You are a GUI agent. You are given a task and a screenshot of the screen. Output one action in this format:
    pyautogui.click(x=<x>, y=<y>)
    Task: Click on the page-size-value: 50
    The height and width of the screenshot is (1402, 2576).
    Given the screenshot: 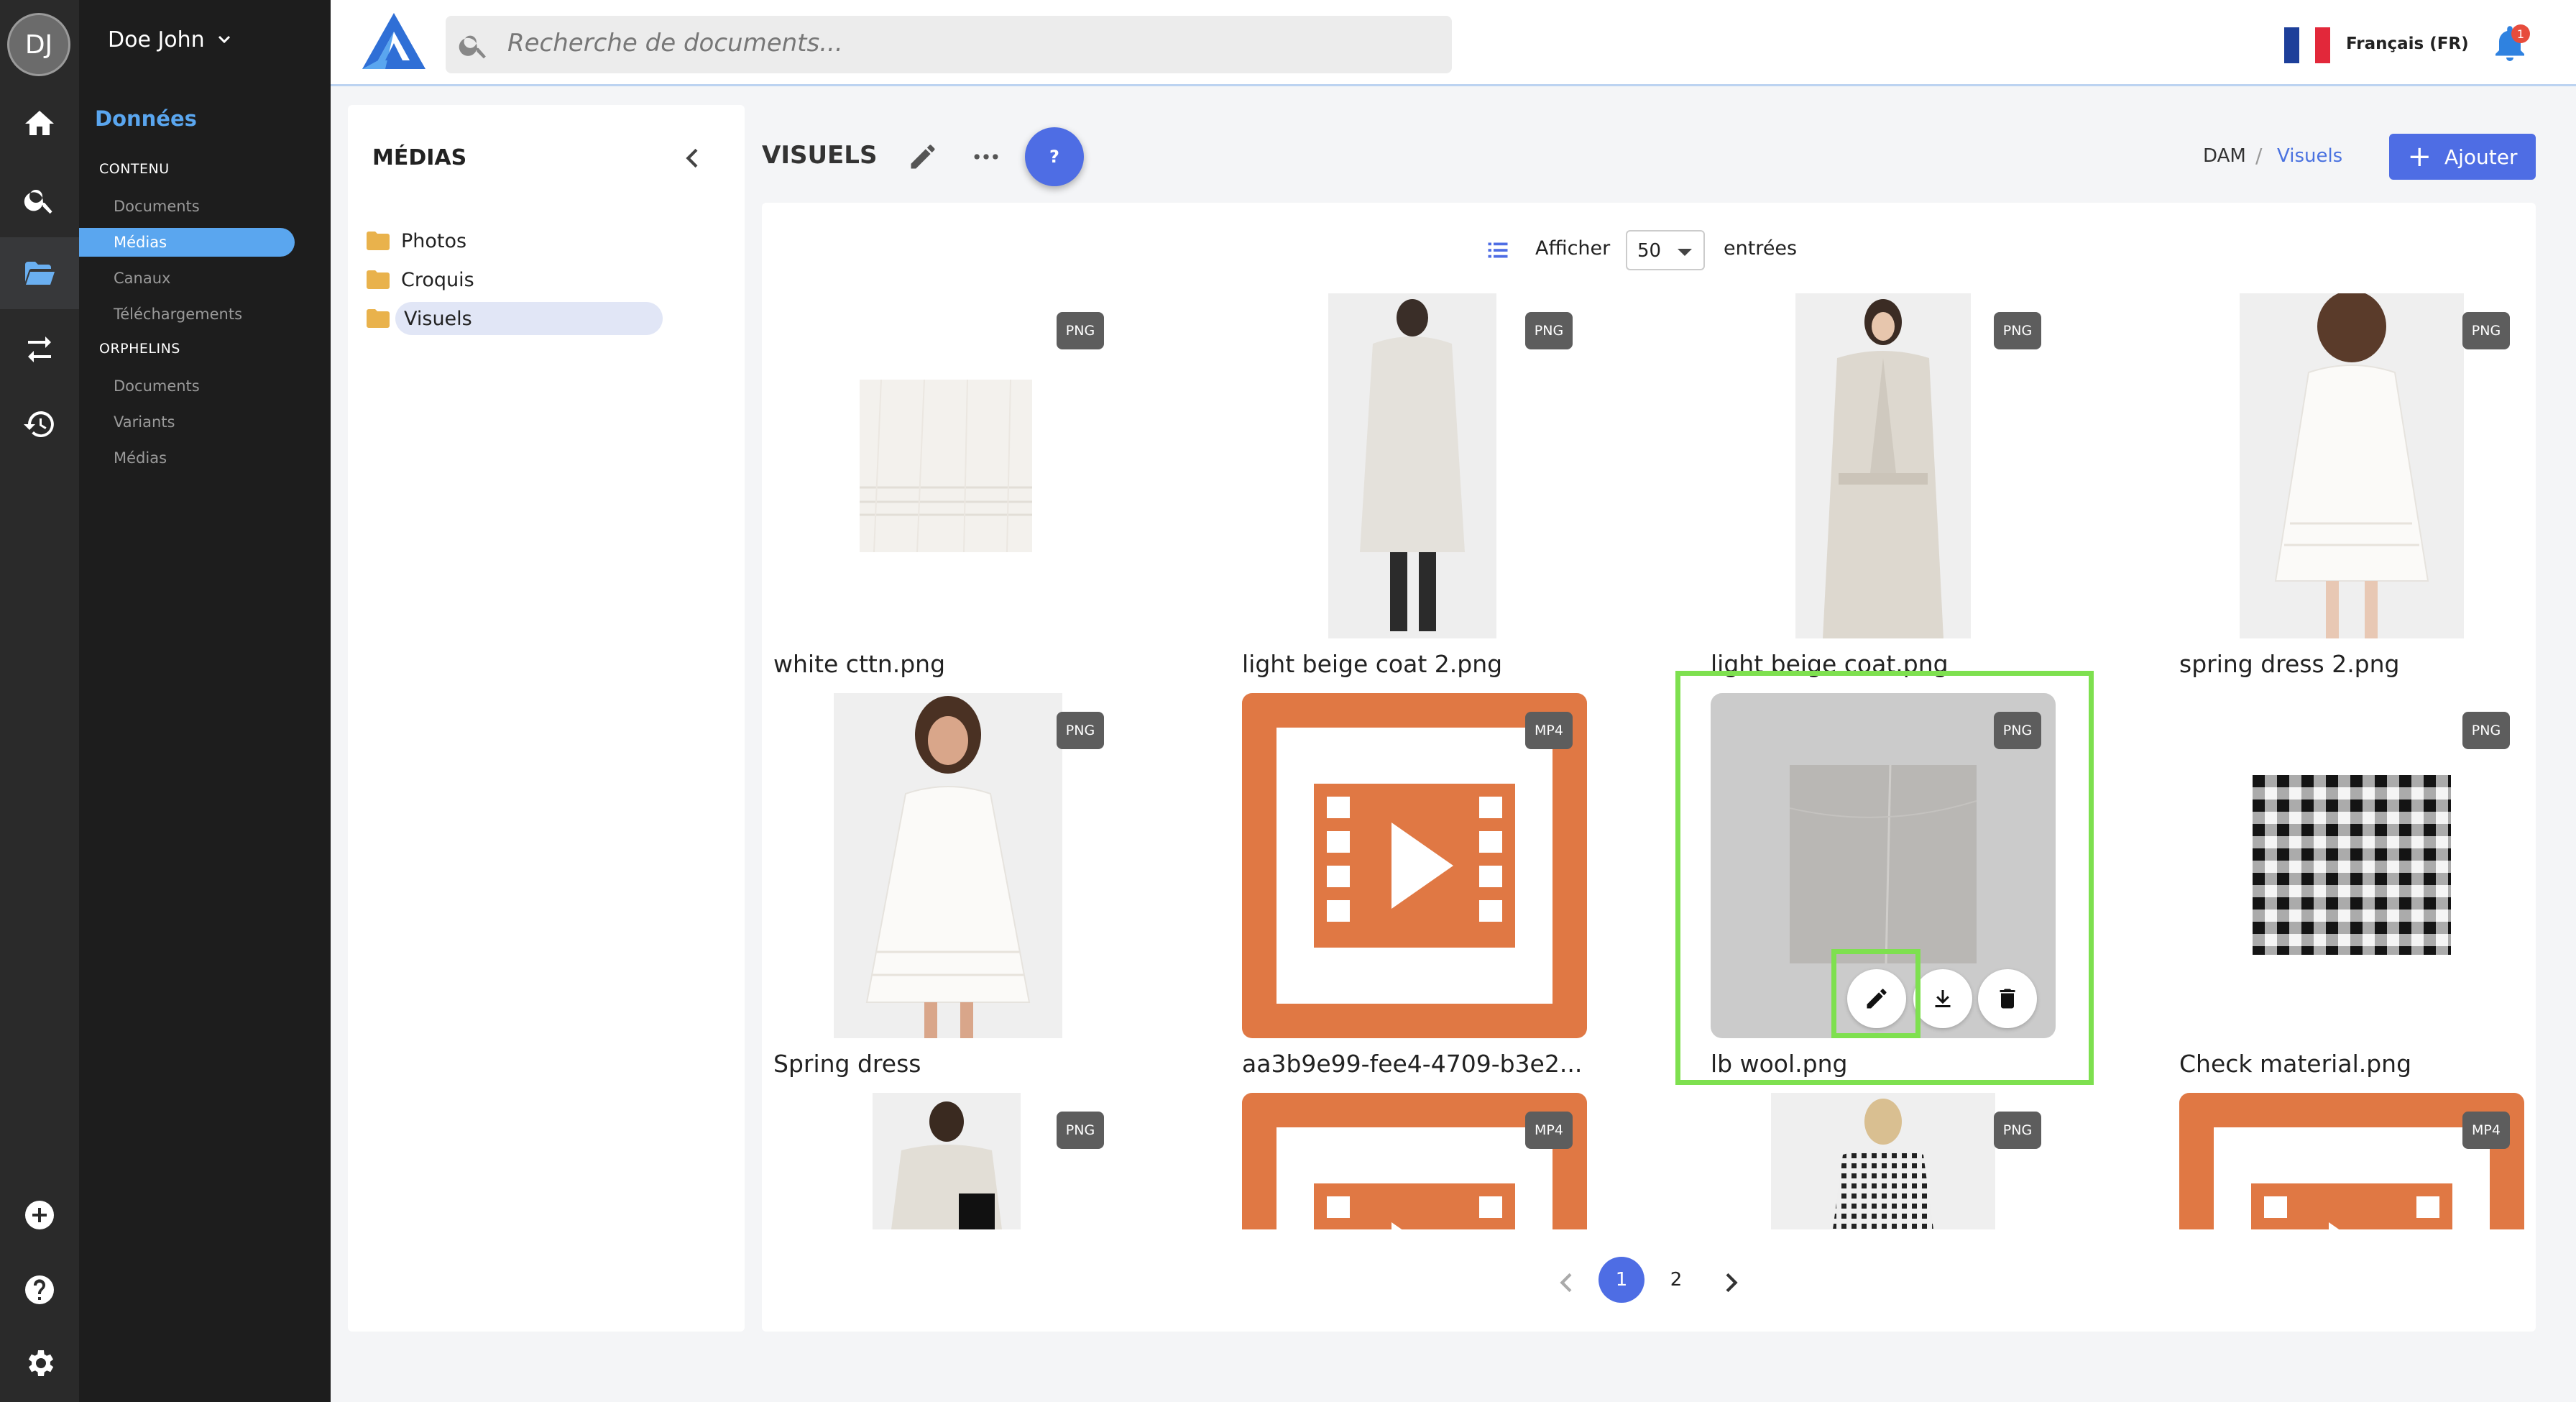 What is the action you would take?
    pyautogui.click(x=1649, y=251)
    